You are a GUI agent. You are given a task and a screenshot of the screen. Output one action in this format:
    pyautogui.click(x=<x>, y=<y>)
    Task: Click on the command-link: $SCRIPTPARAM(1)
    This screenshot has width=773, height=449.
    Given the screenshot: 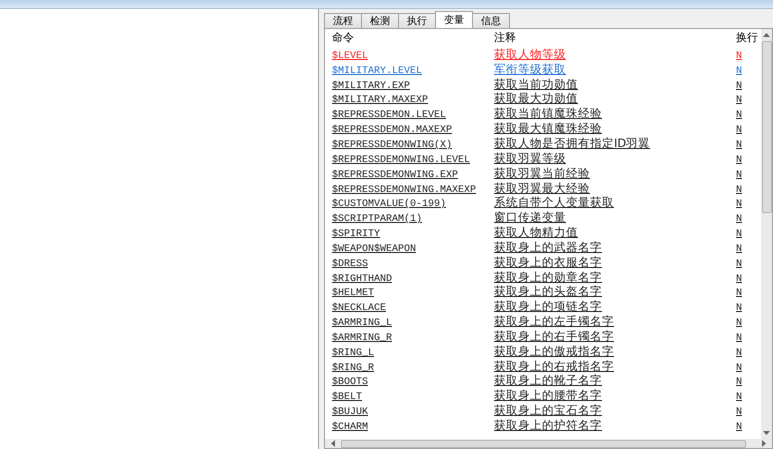 What is the action you would take?
    pyautogui.click(x=377, y=220)
    